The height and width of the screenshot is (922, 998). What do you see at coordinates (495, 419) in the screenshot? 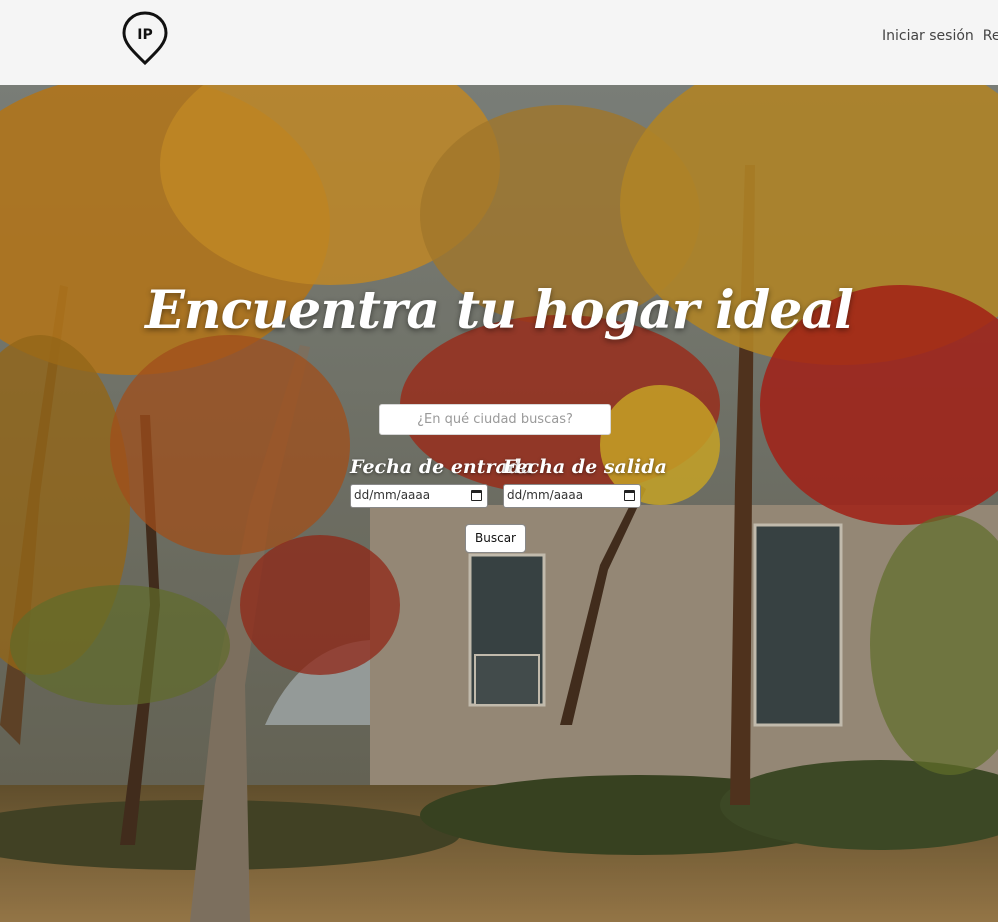
I see `city-search-input` at bounding box center [495, 419].